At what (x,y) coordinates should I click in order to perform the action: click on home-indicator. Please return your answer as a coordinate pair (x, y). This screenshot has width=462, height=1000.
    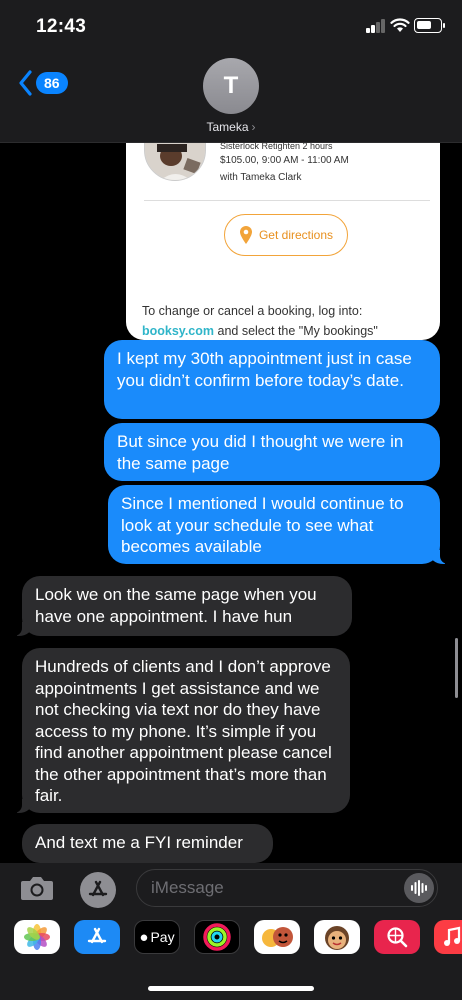
    Looking at the image, I should click on (231, 988).